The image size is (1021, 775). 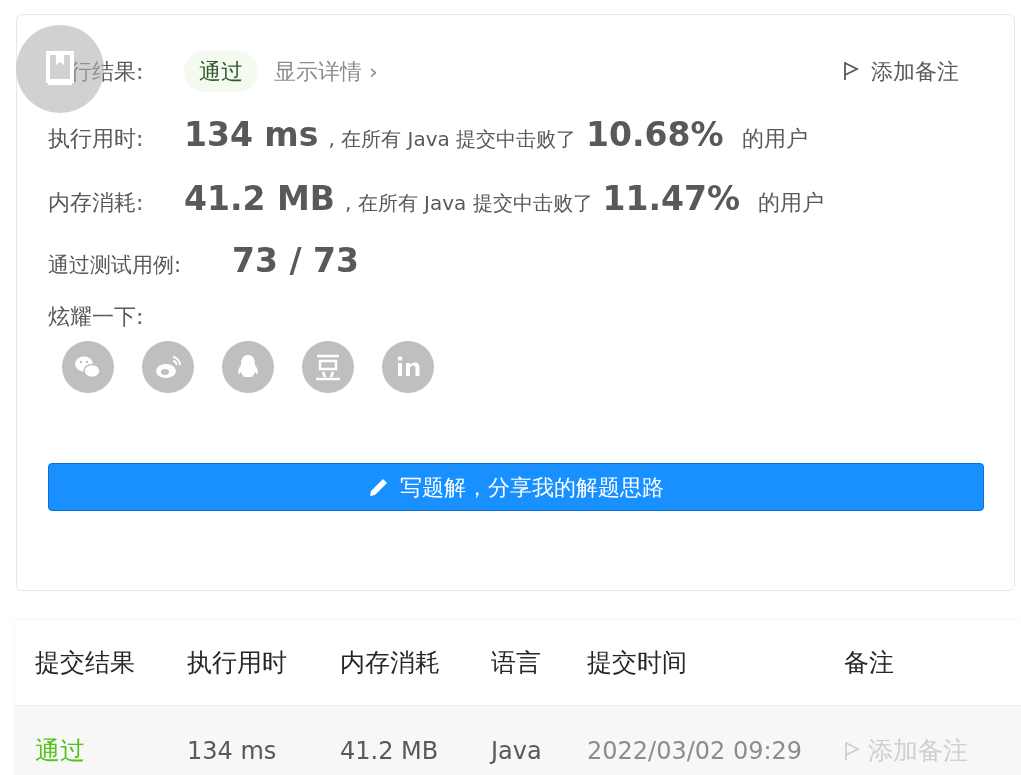 I want to click on label: 通过测试用例:, so click(x=115, y=265).